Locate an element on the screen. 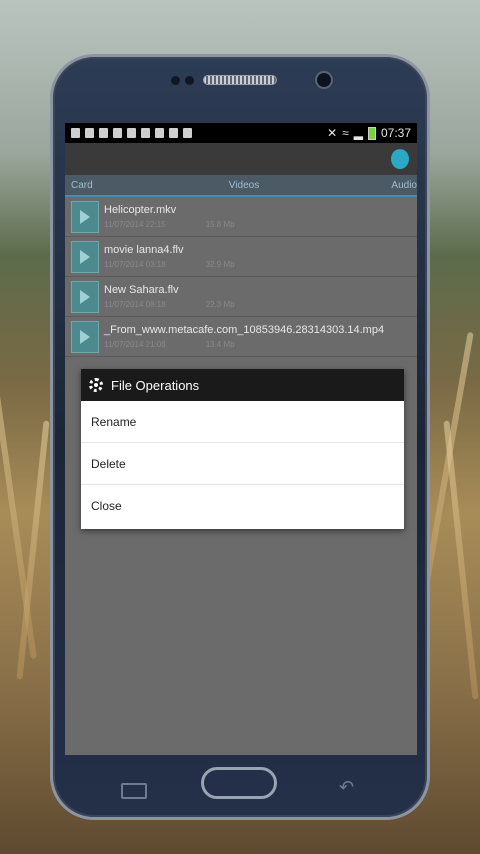 This screenshot has width=480, height=854. status-bar: ✕ ≈ ▂ 07:37 is located at coordinates (241, 133).